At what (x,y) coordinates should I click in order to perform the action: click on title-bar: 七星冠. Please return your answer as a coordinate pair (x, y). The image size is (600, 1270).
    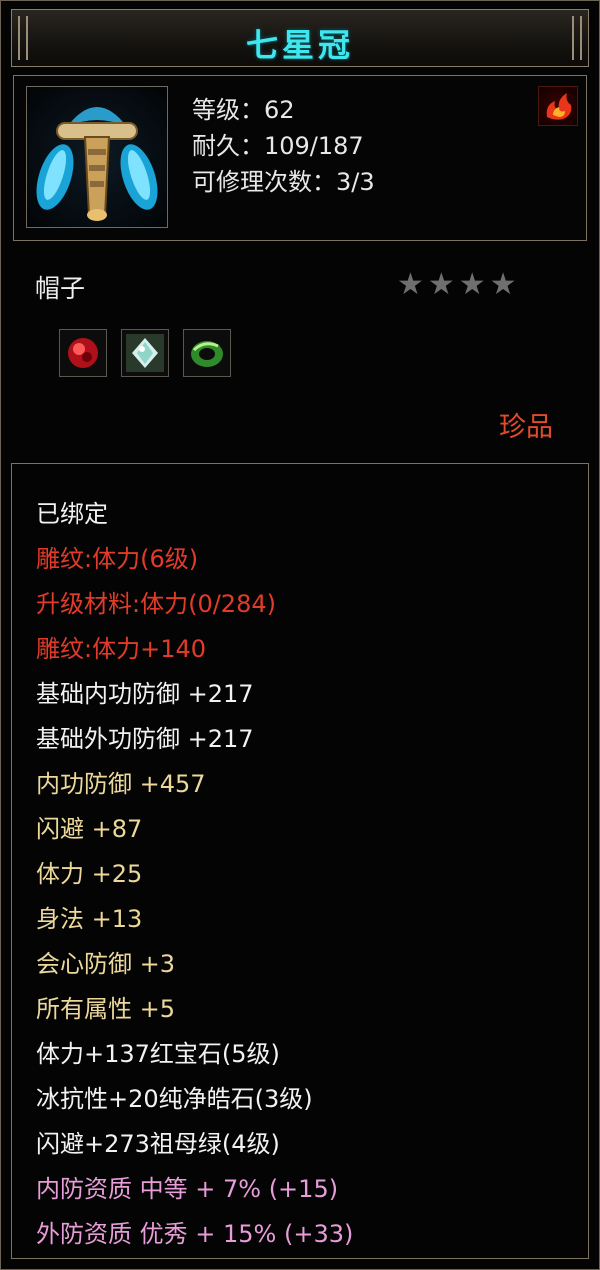
    Looking at the image, I should click on (300, 38).